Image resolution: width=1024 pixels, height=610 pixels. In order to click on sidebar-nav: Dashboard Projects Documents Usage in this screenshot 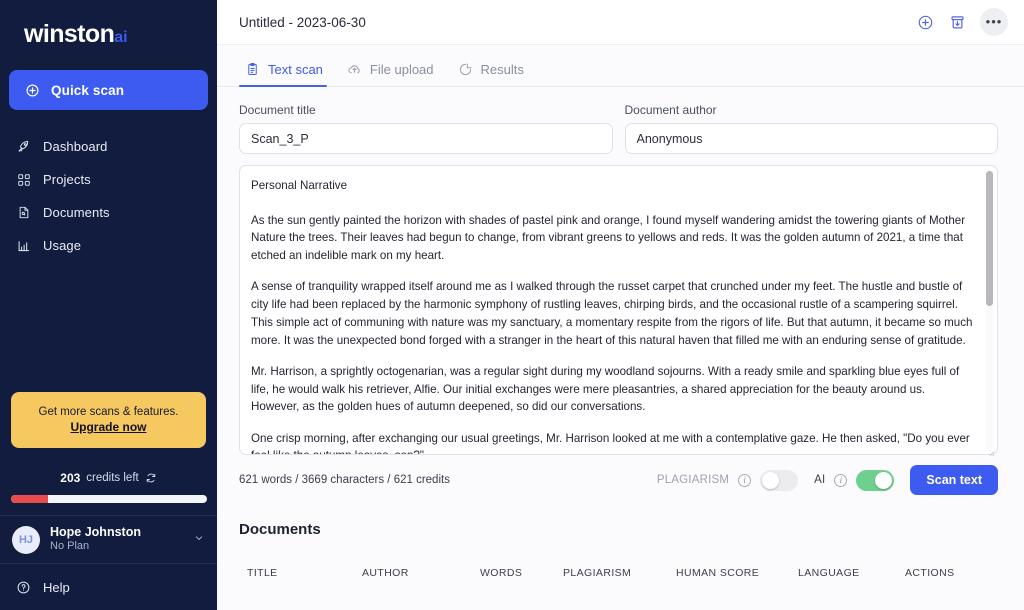, I will do `click(108, 196)`.